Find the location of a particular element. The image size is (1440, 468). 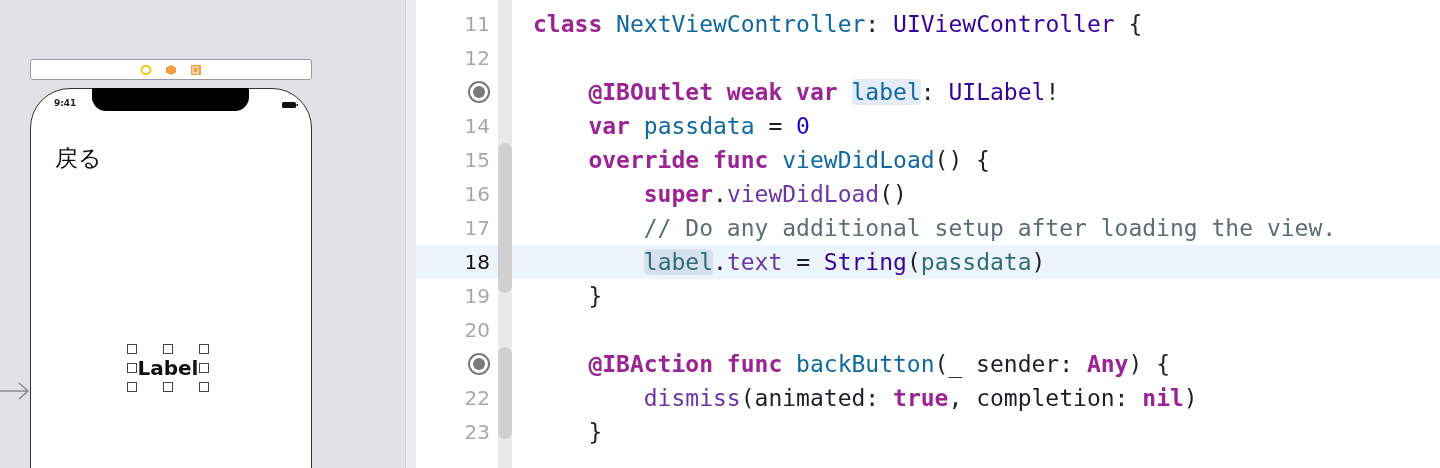

line-number: 15 is located at coordinates (477, 160).